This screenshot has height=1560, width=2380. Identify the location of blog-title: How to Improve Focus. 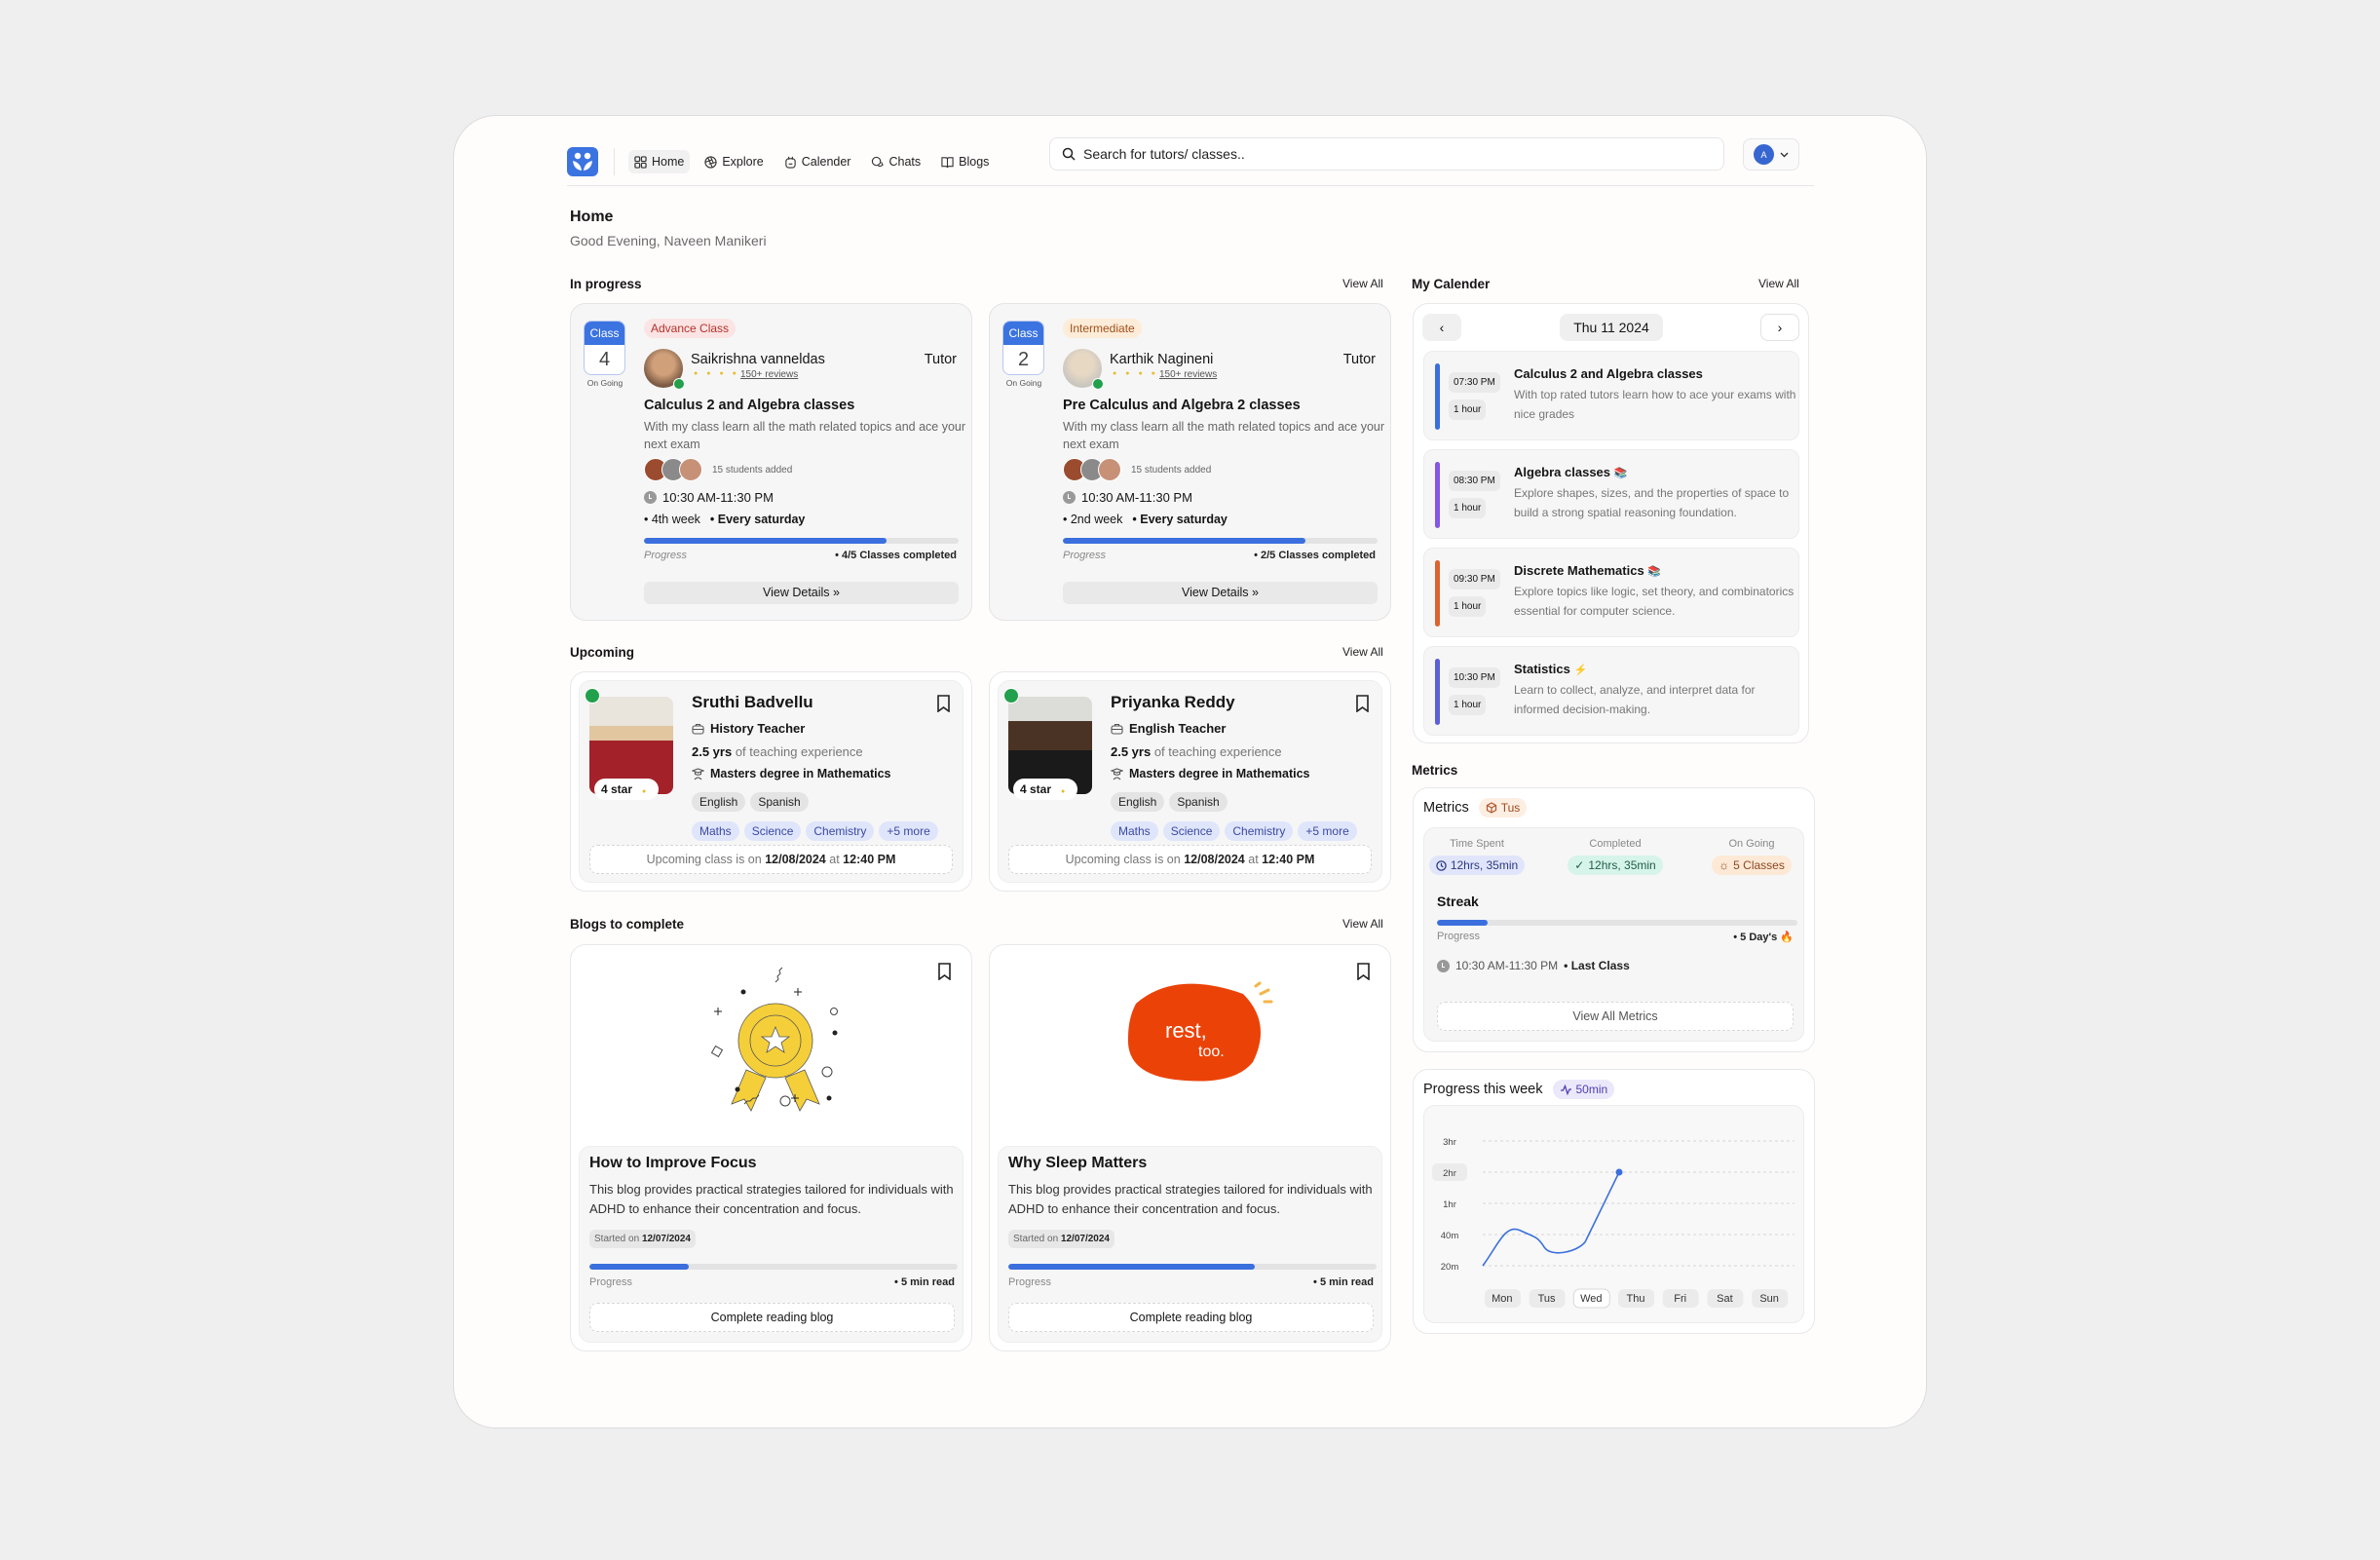
(673, 1163).